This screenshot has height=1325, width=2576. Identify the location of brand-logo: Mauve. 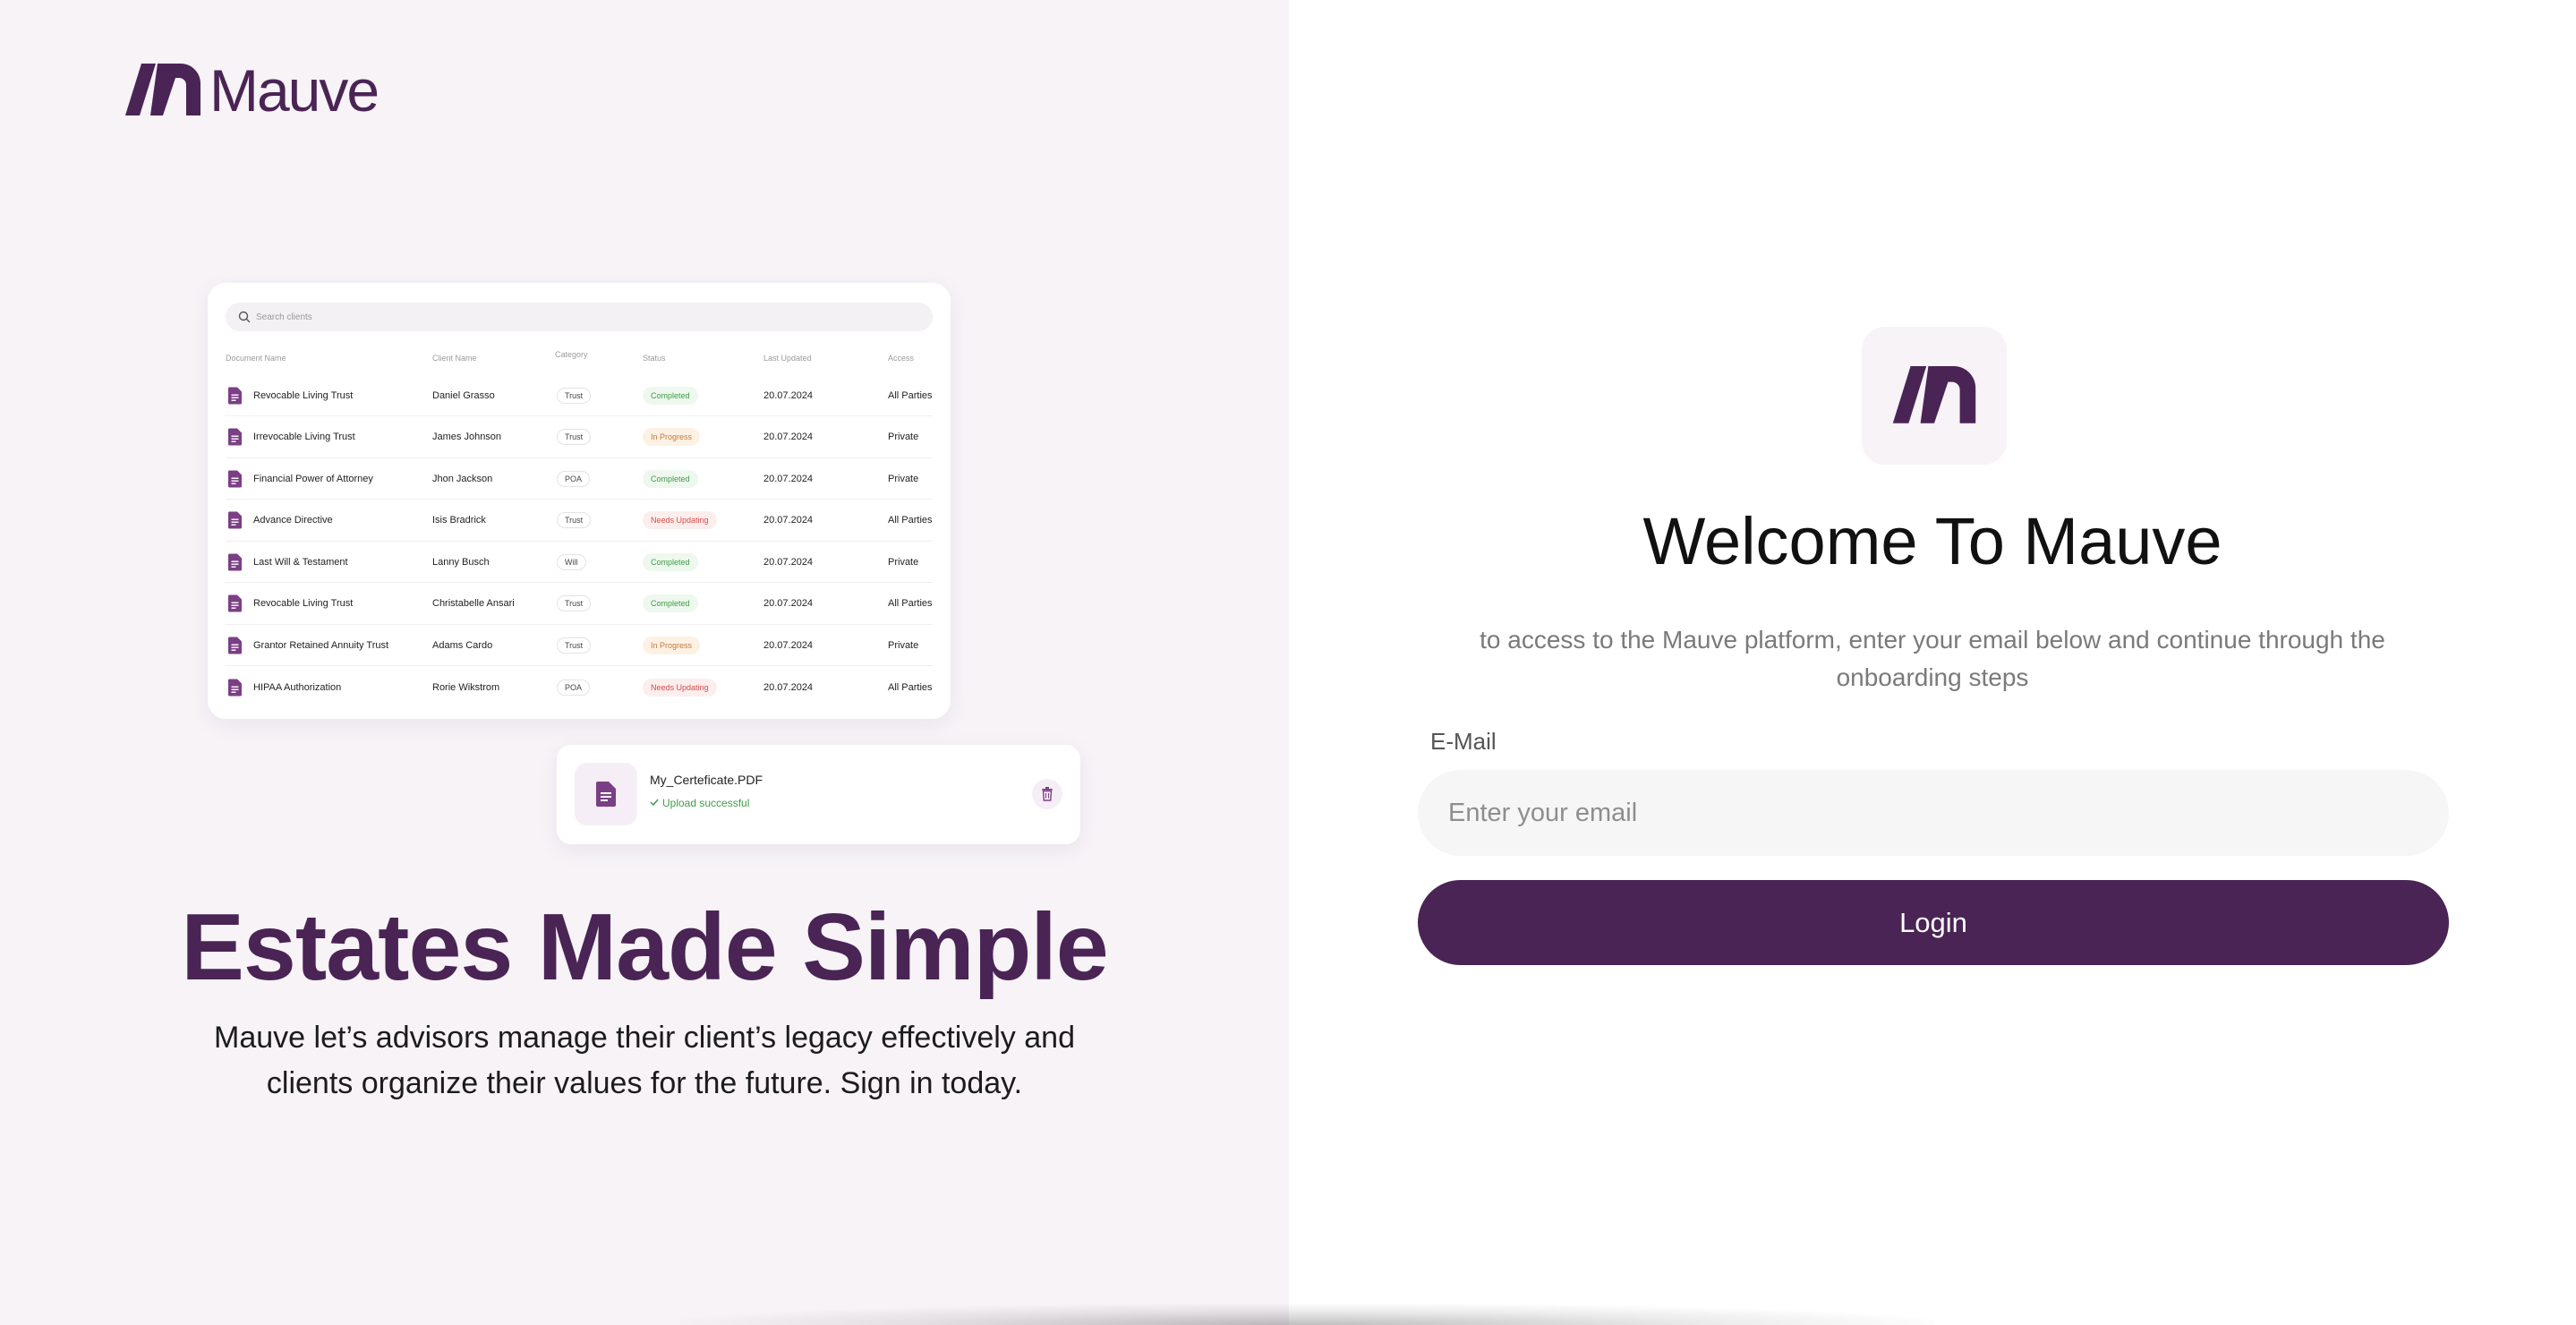
(252, 90).